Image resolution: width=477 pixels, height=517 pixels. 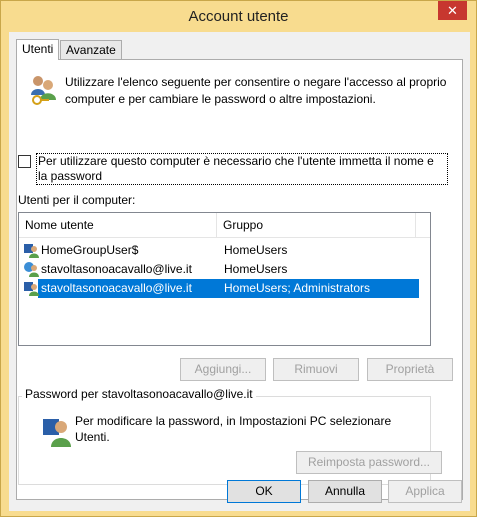 I want to click on user-name: HomeGroupUser$, so click(x=90, y=250).